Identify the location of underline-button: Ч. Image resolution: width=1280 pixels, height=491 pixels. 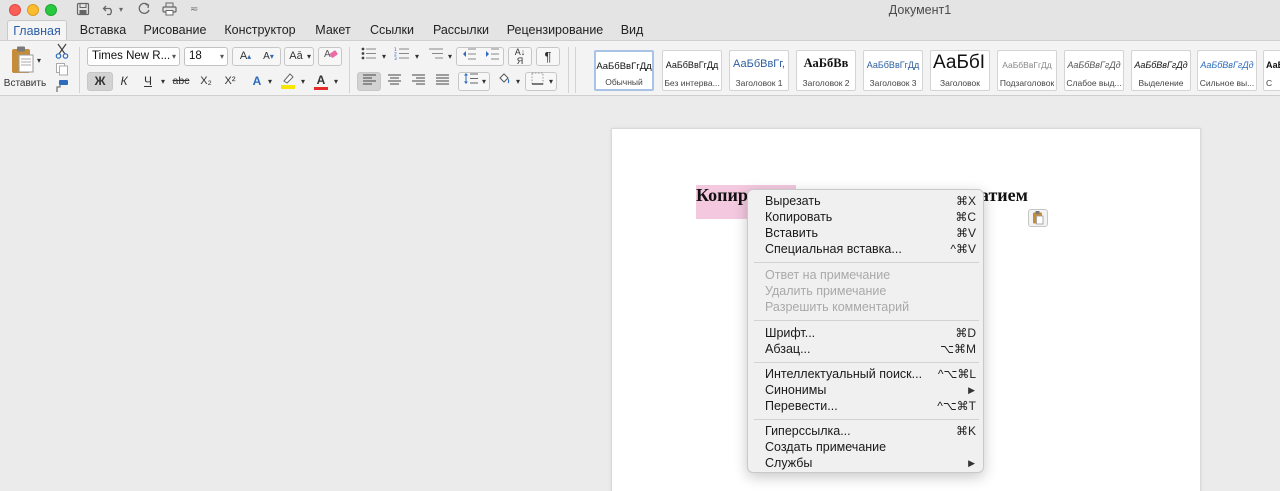
(148, 81).